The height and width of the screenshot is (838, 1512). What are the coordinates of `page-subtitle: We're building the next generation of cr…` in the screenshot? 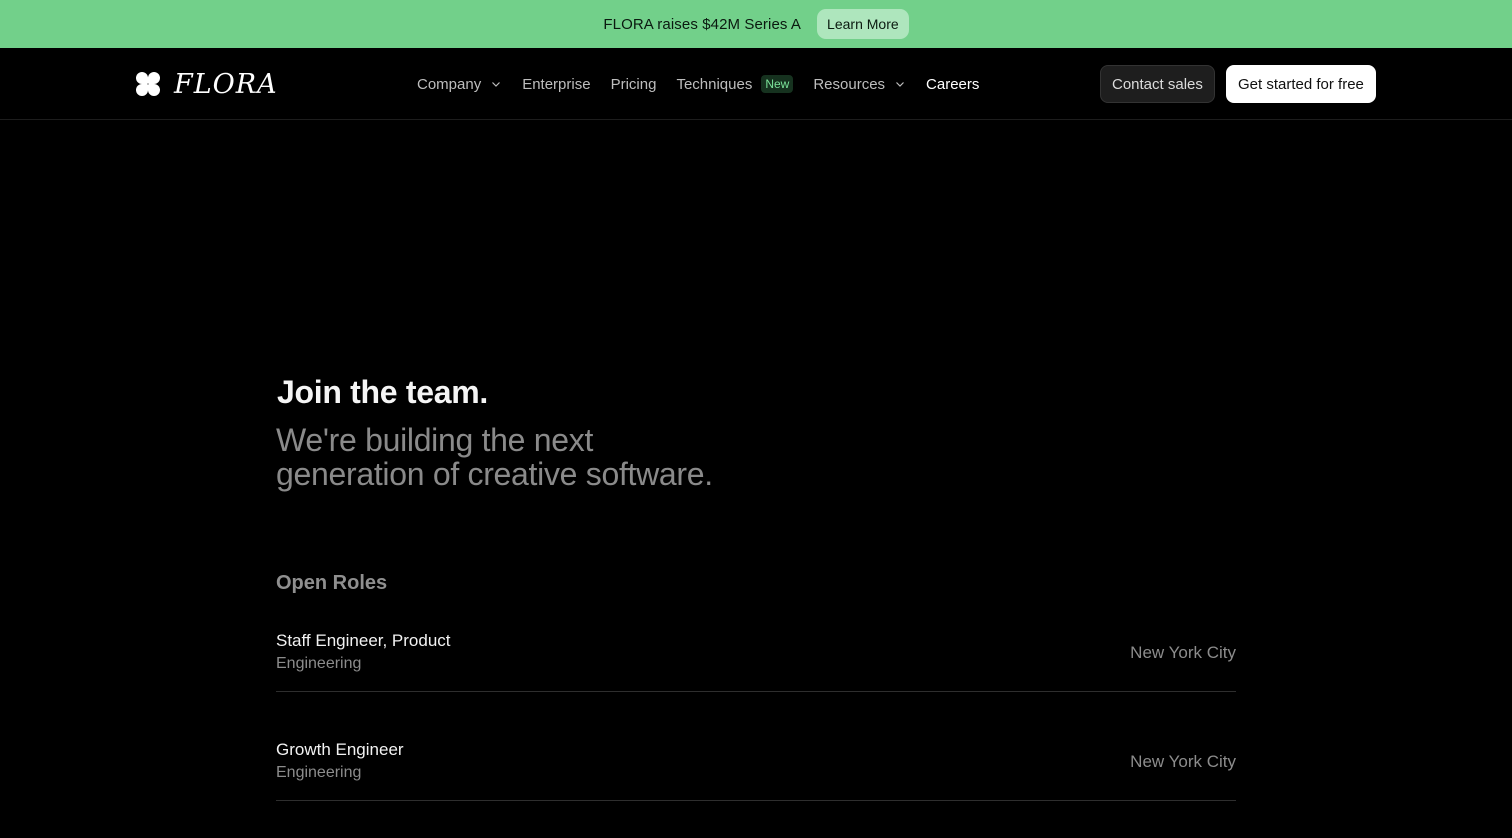 It's located at (536, 457).